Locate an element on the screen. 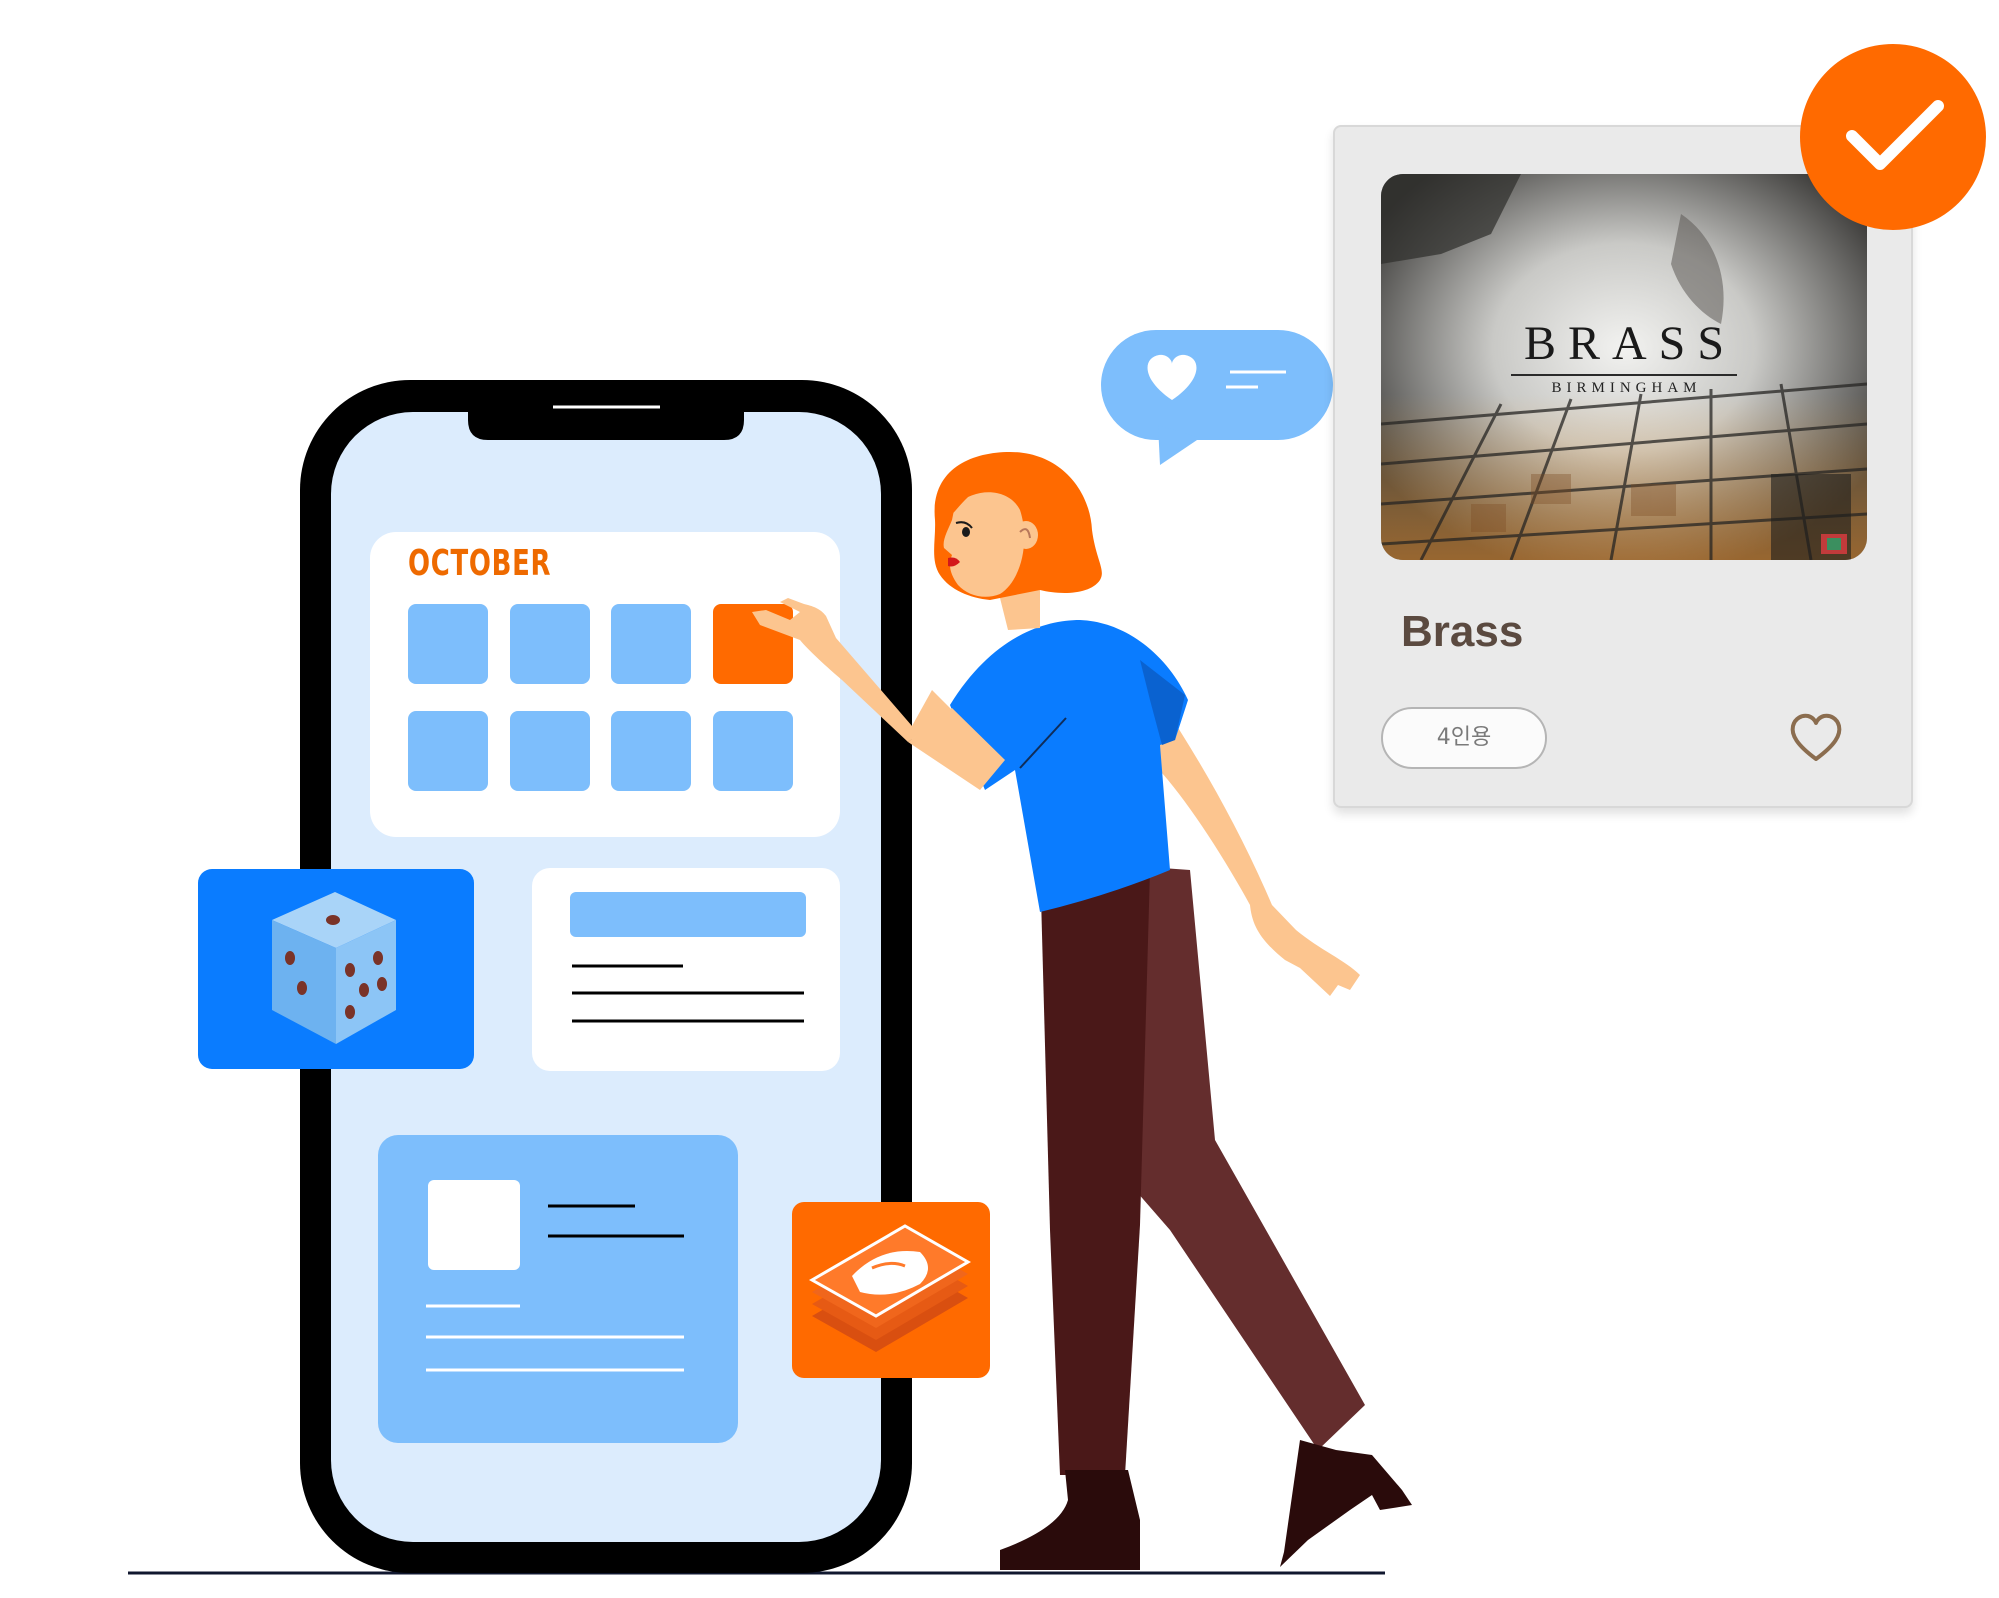  checkmark-icon is located at coordinates (1895, 135).